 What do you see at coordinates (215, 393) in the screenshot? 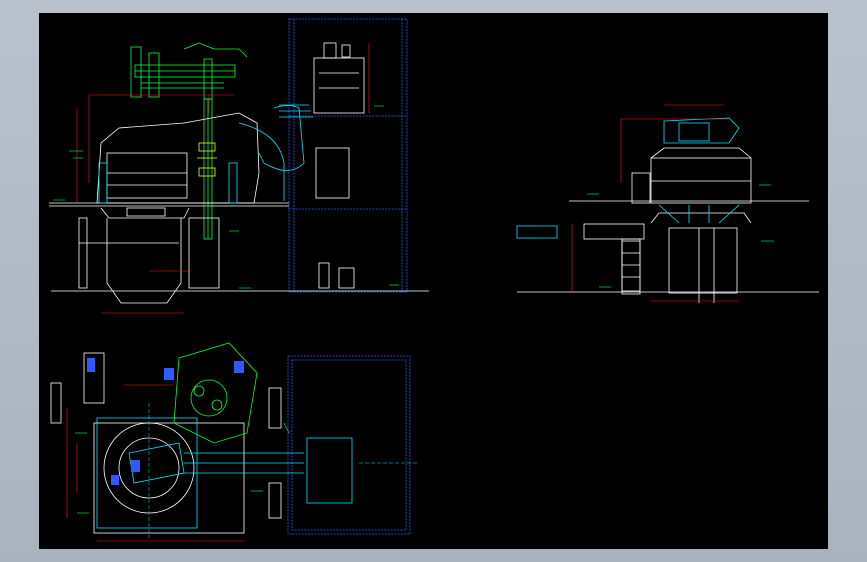
I see `plan-furnace-roof` at bounding box center [215, 393].